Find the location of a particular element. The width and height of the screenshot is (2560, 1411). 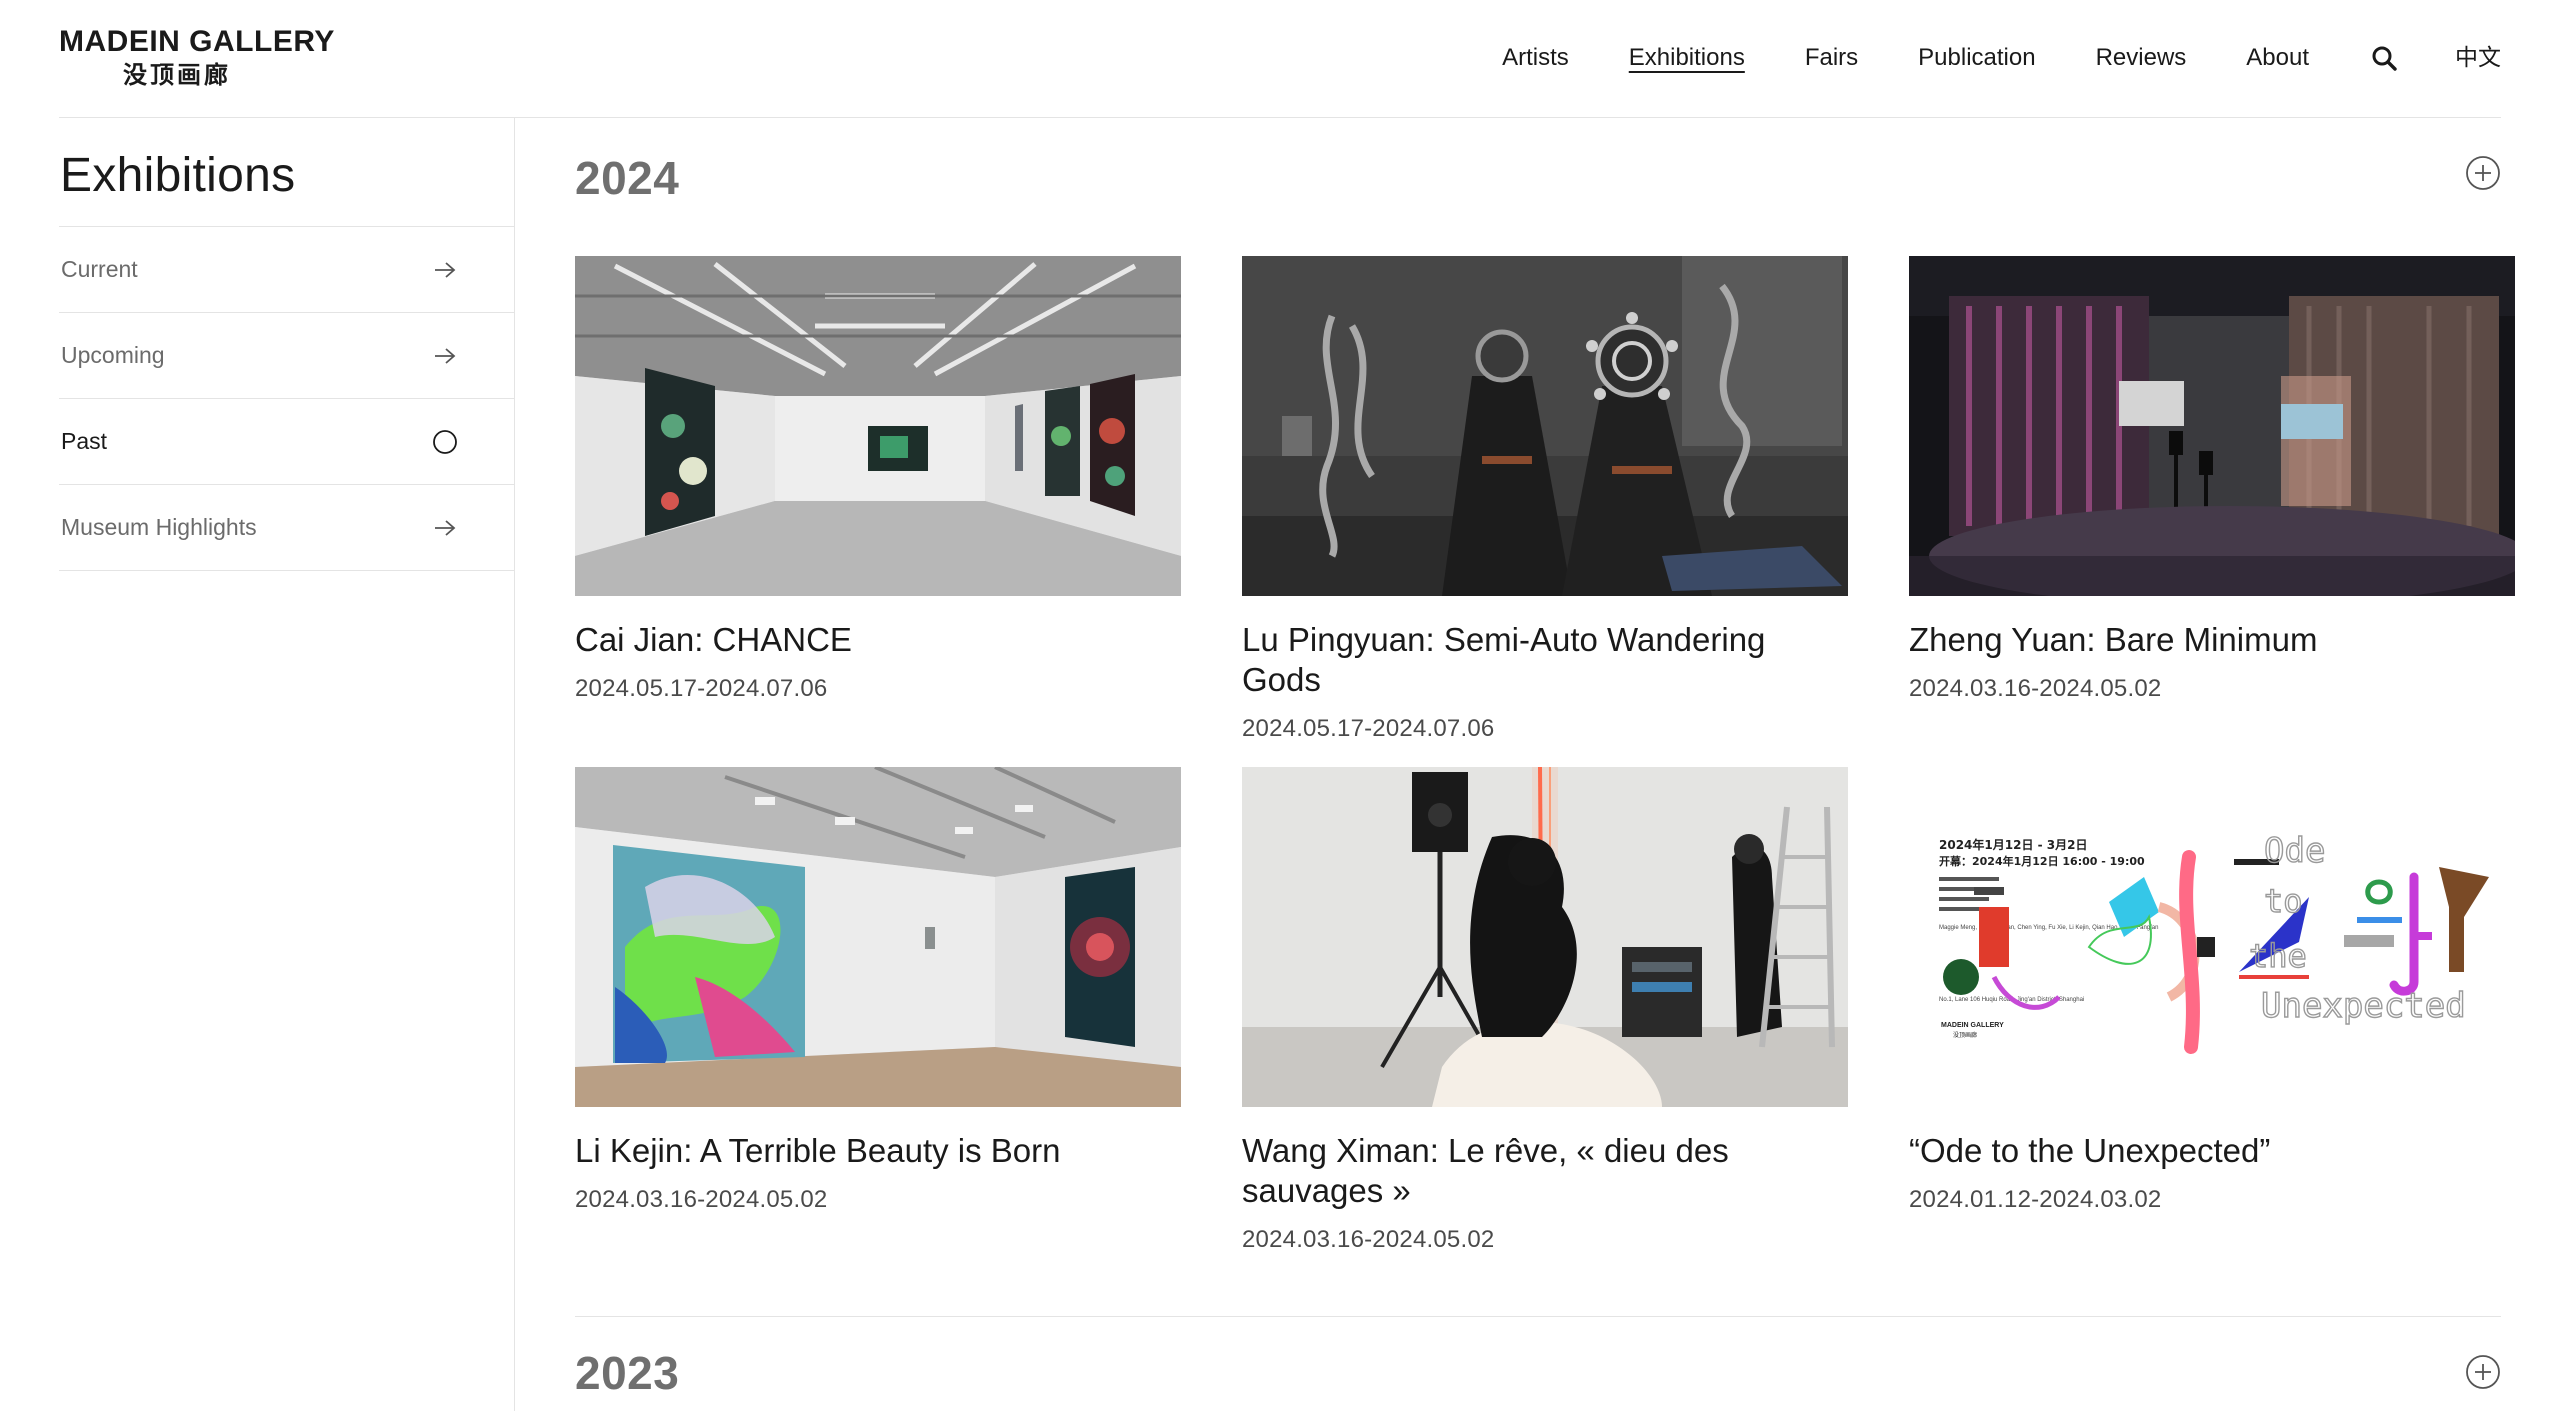

exhibition-title: Zheng Yuan: Bare Minimum is located at coordinates (2212, 640).